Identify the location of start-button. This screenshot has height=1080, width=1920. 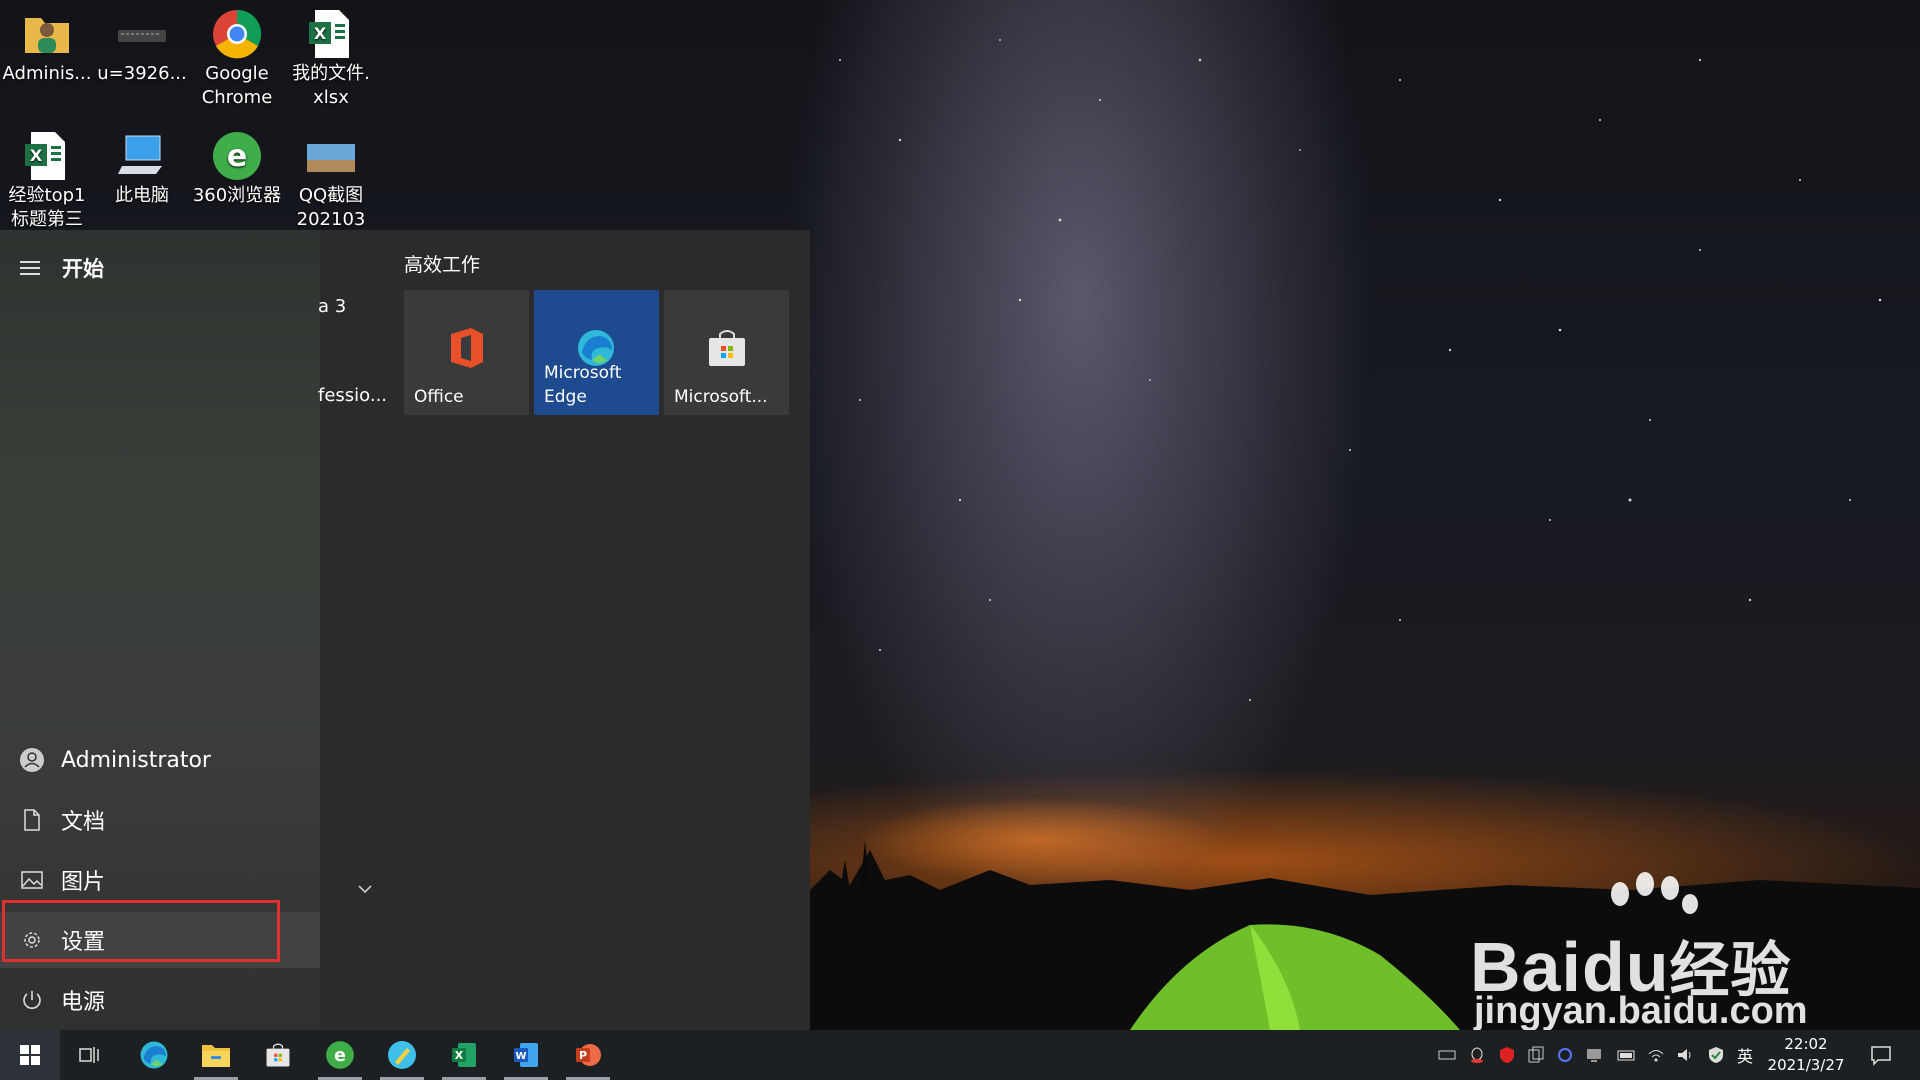
(30, 1055).